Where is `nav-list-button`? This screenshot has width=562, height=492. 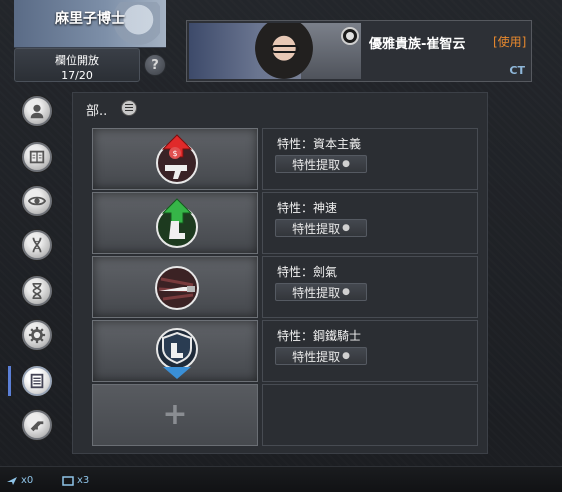
nav-list-button is located at coordinates (37, 381).